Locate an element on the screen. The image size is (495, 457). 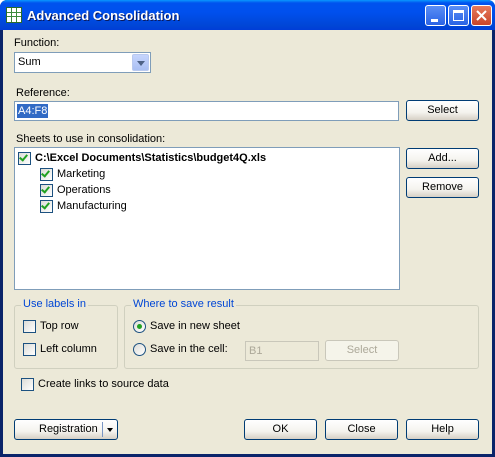
radio-selected-icon is located at coordinates (139, 326).